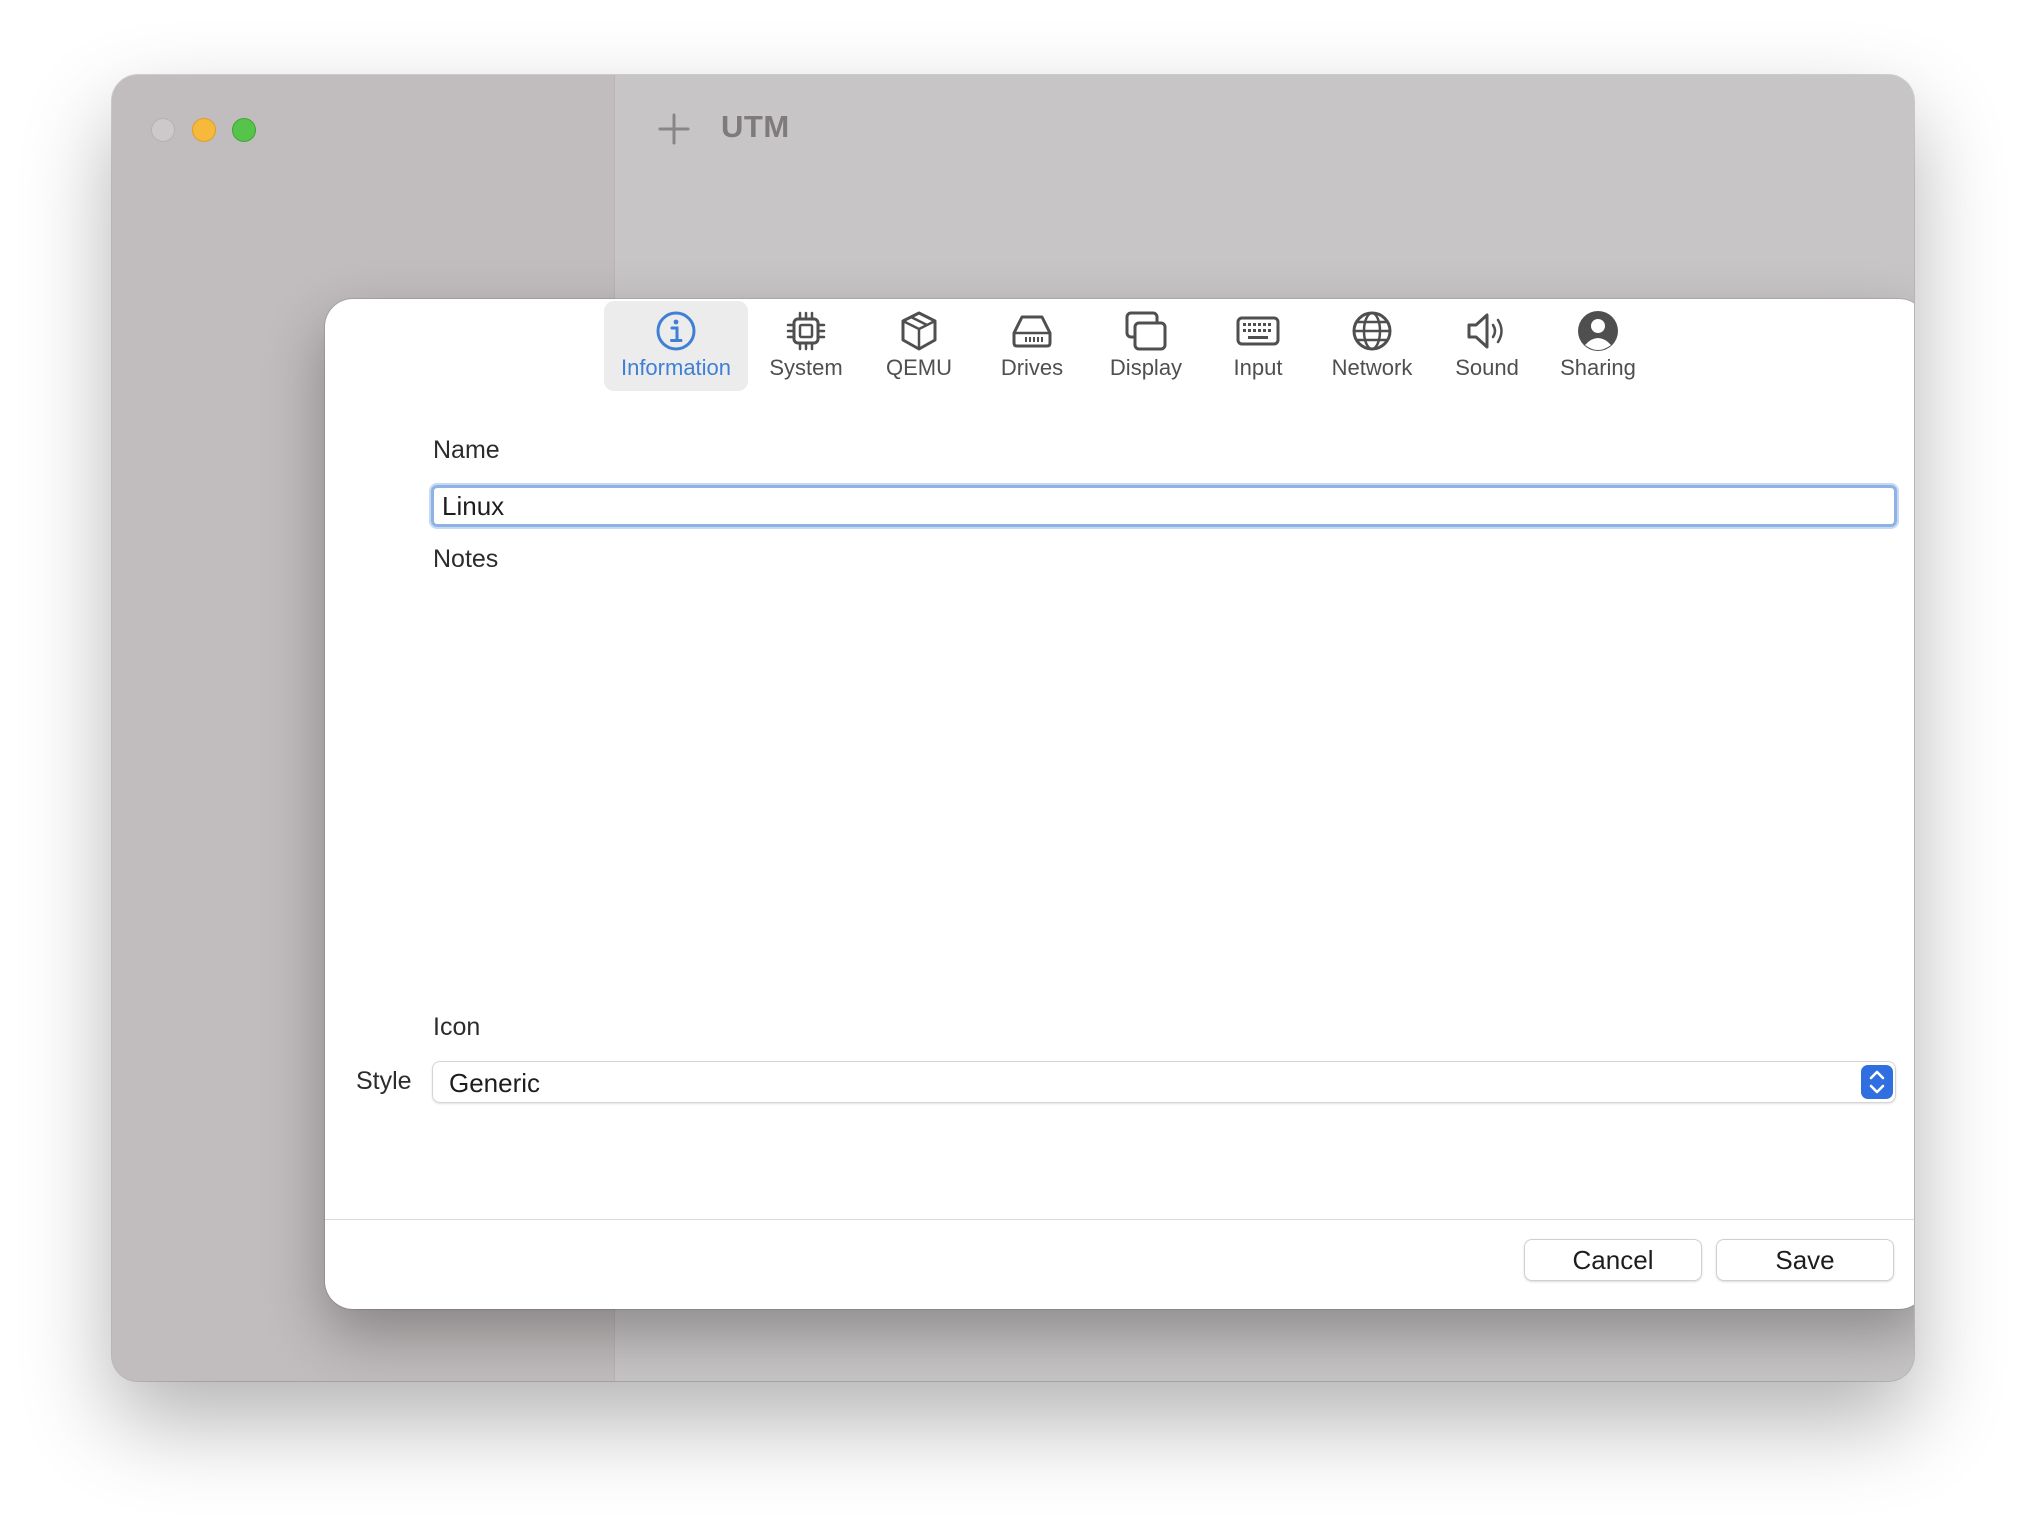  What do you see at coordinates (1164, 1082) in the screenshot?
I see `style-select: Generic` at bounding box center [1164, 1082].